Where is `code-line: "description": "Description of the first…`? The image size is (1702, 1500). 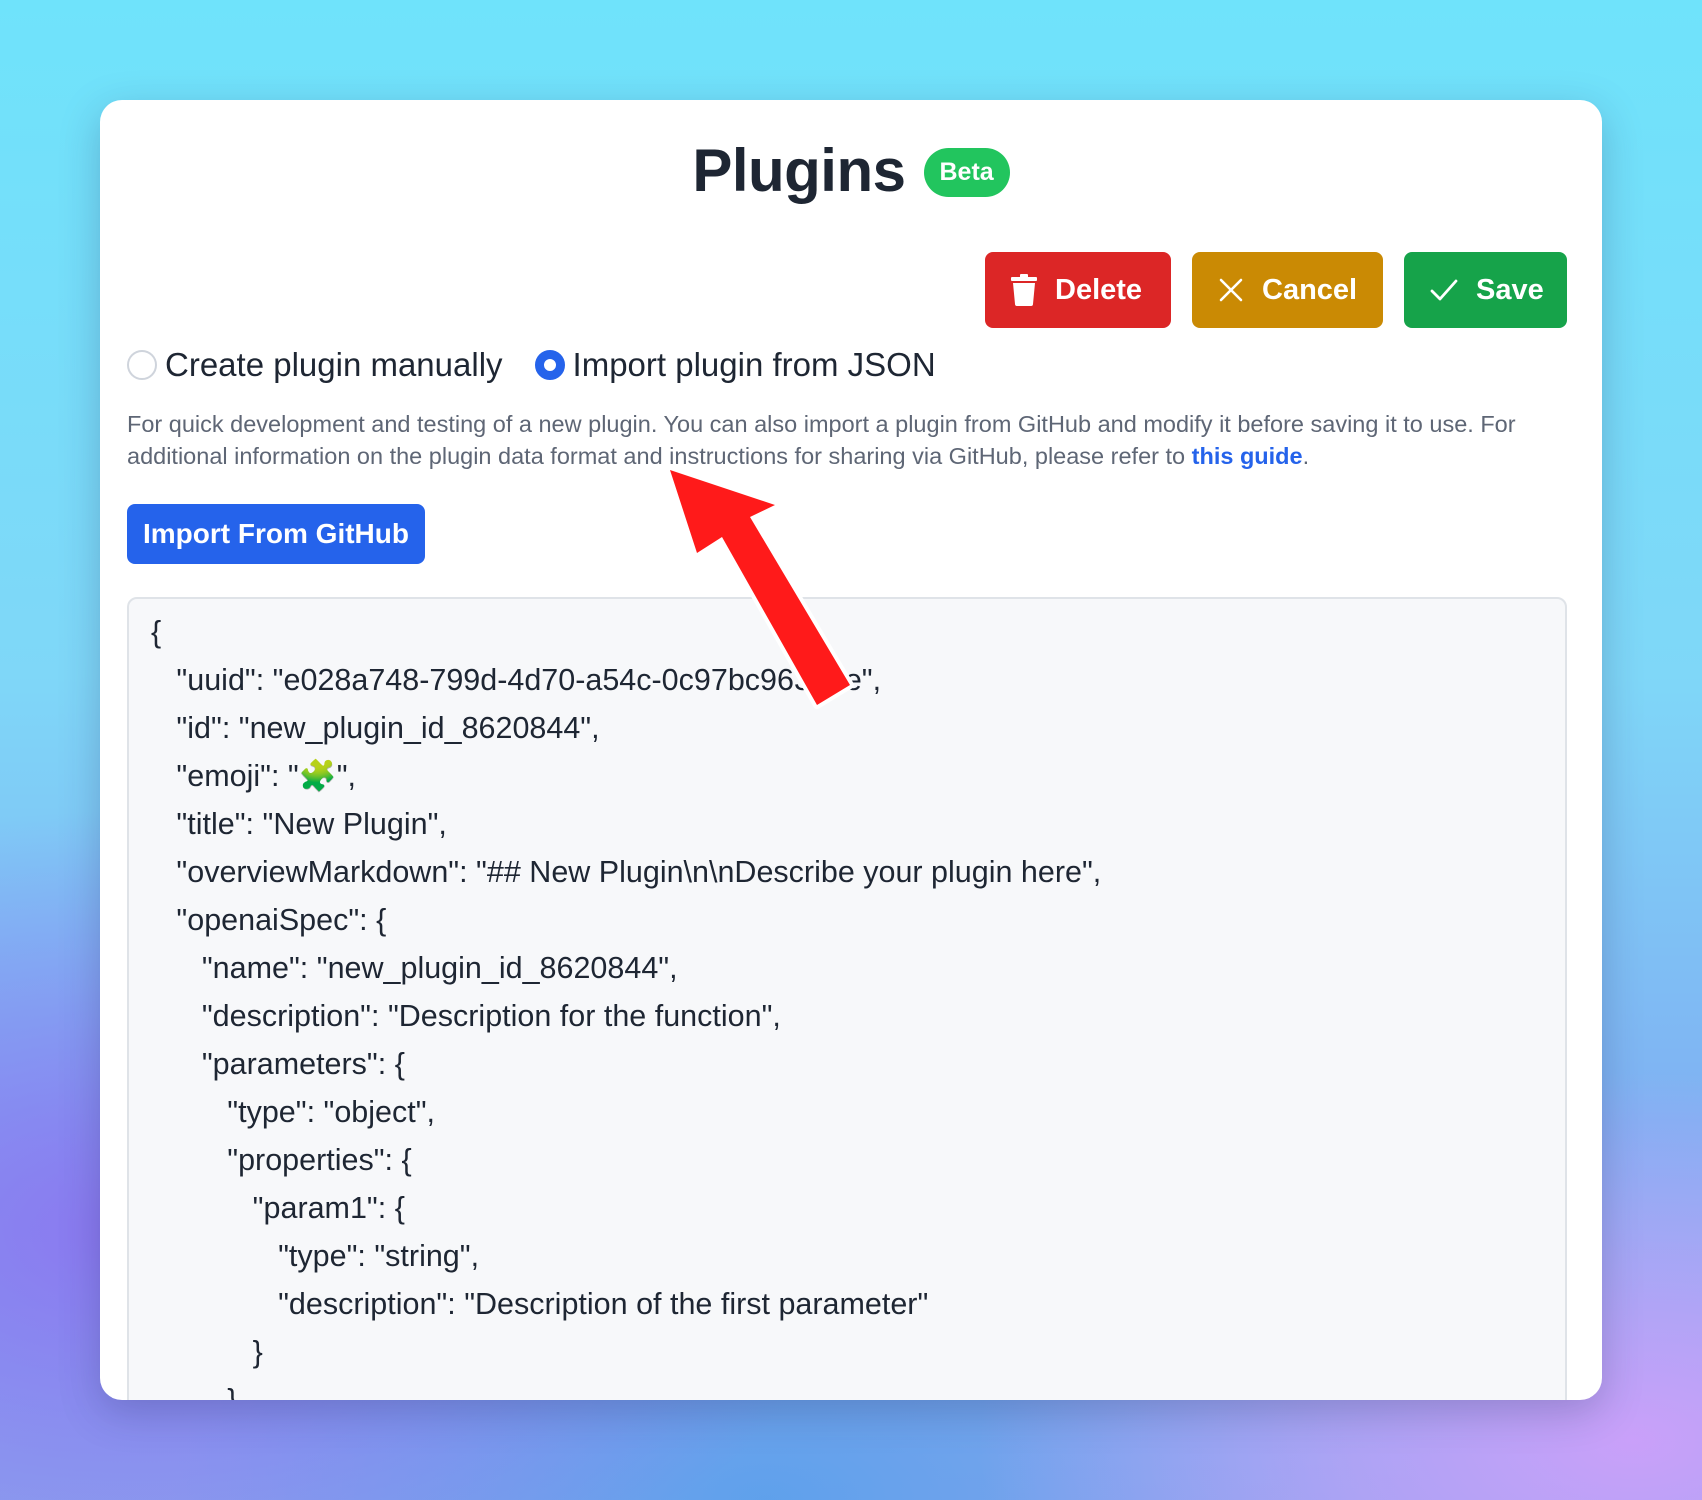 code-line: "description": "Description of the first… is located at coordinates (540, 1304).